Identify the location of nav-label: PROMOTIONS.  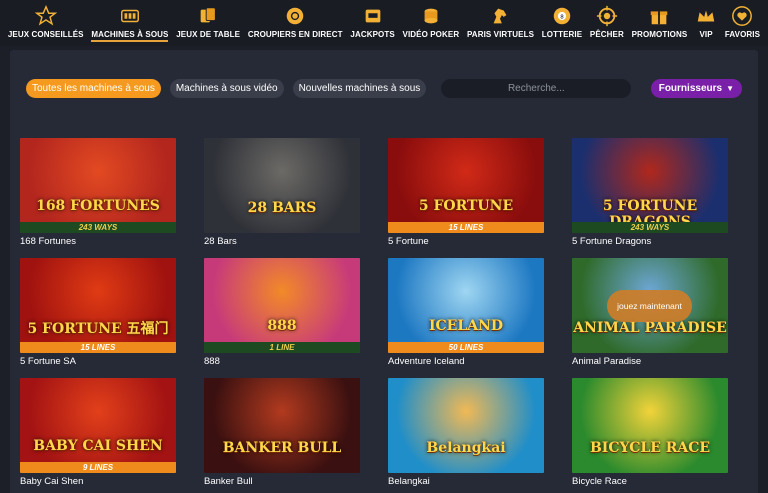
(659, 34).